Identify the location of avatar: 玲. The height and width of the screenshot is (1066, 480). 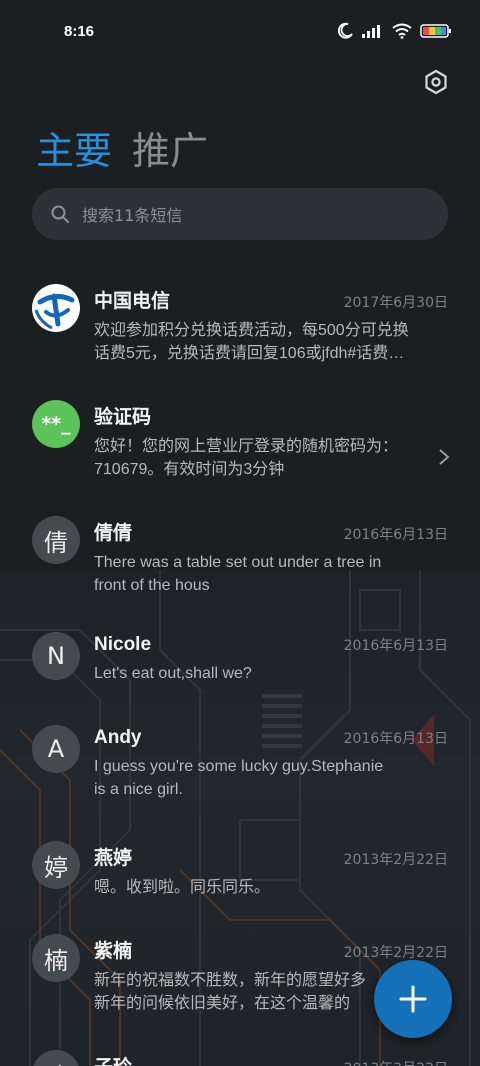
(56, 1058).